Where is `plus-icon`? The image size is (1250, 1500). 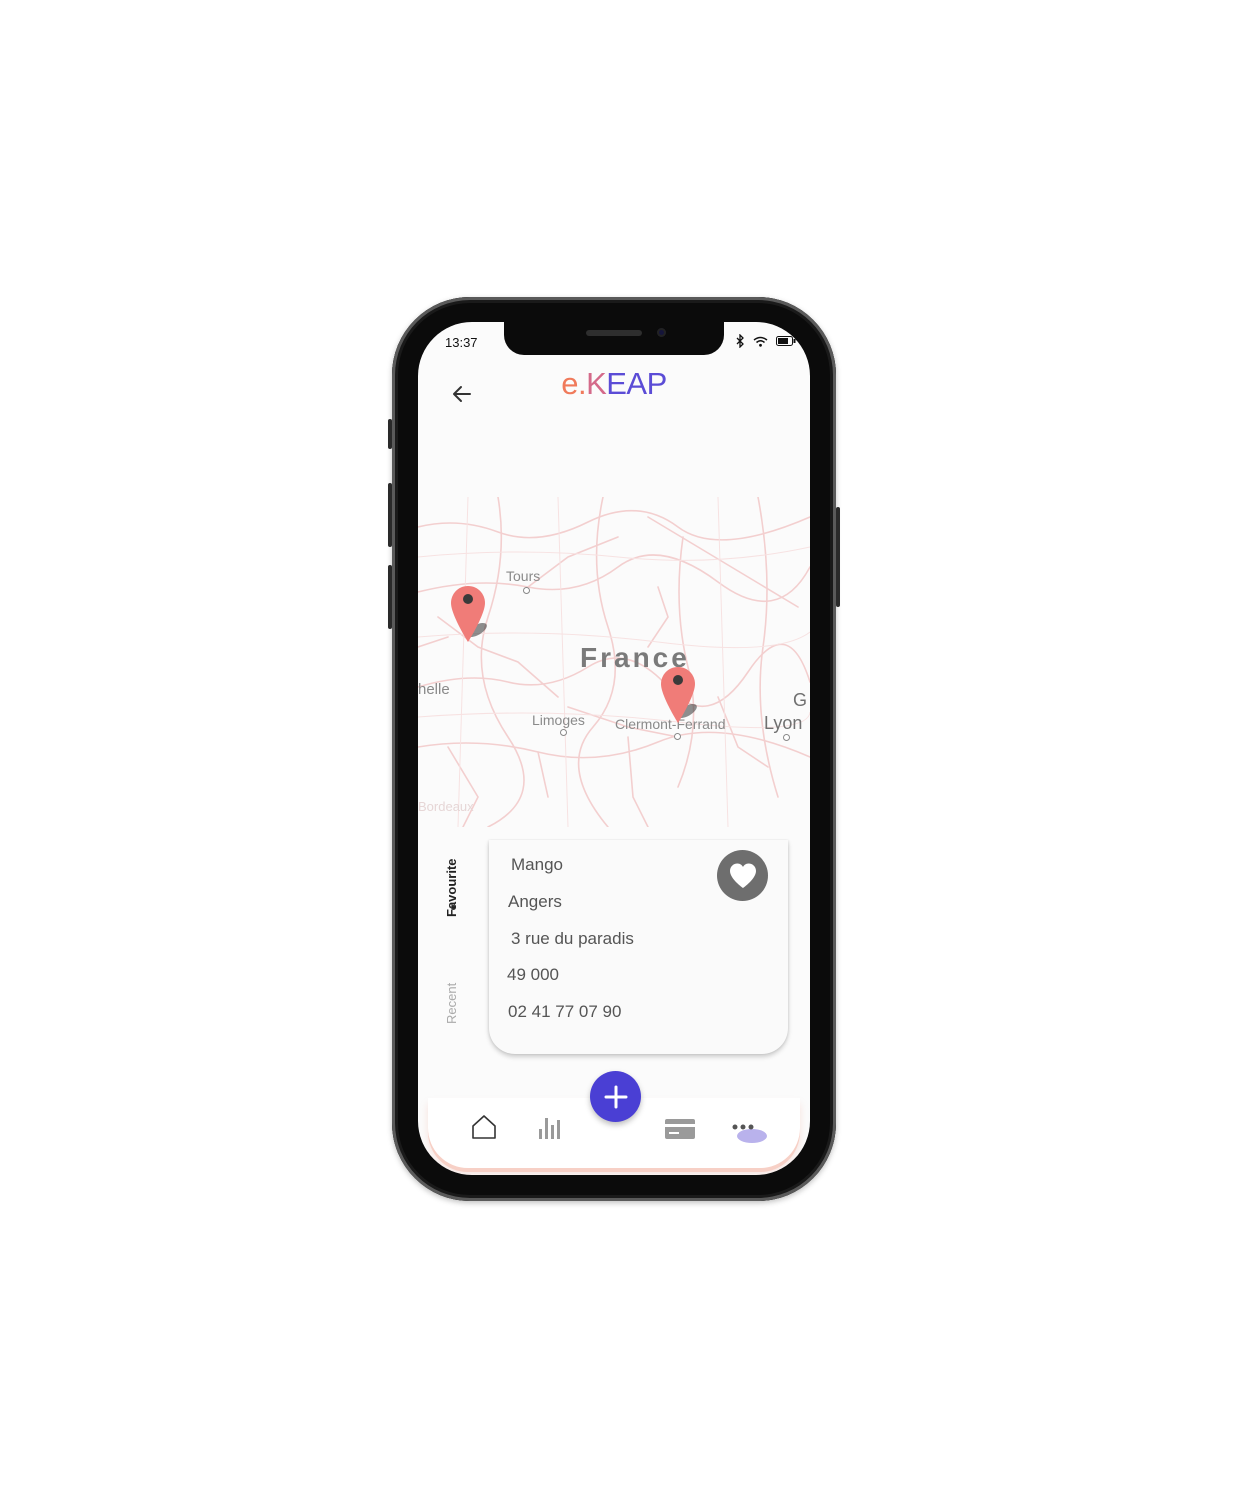
plus-icon is located at coordinates (615, 1096).